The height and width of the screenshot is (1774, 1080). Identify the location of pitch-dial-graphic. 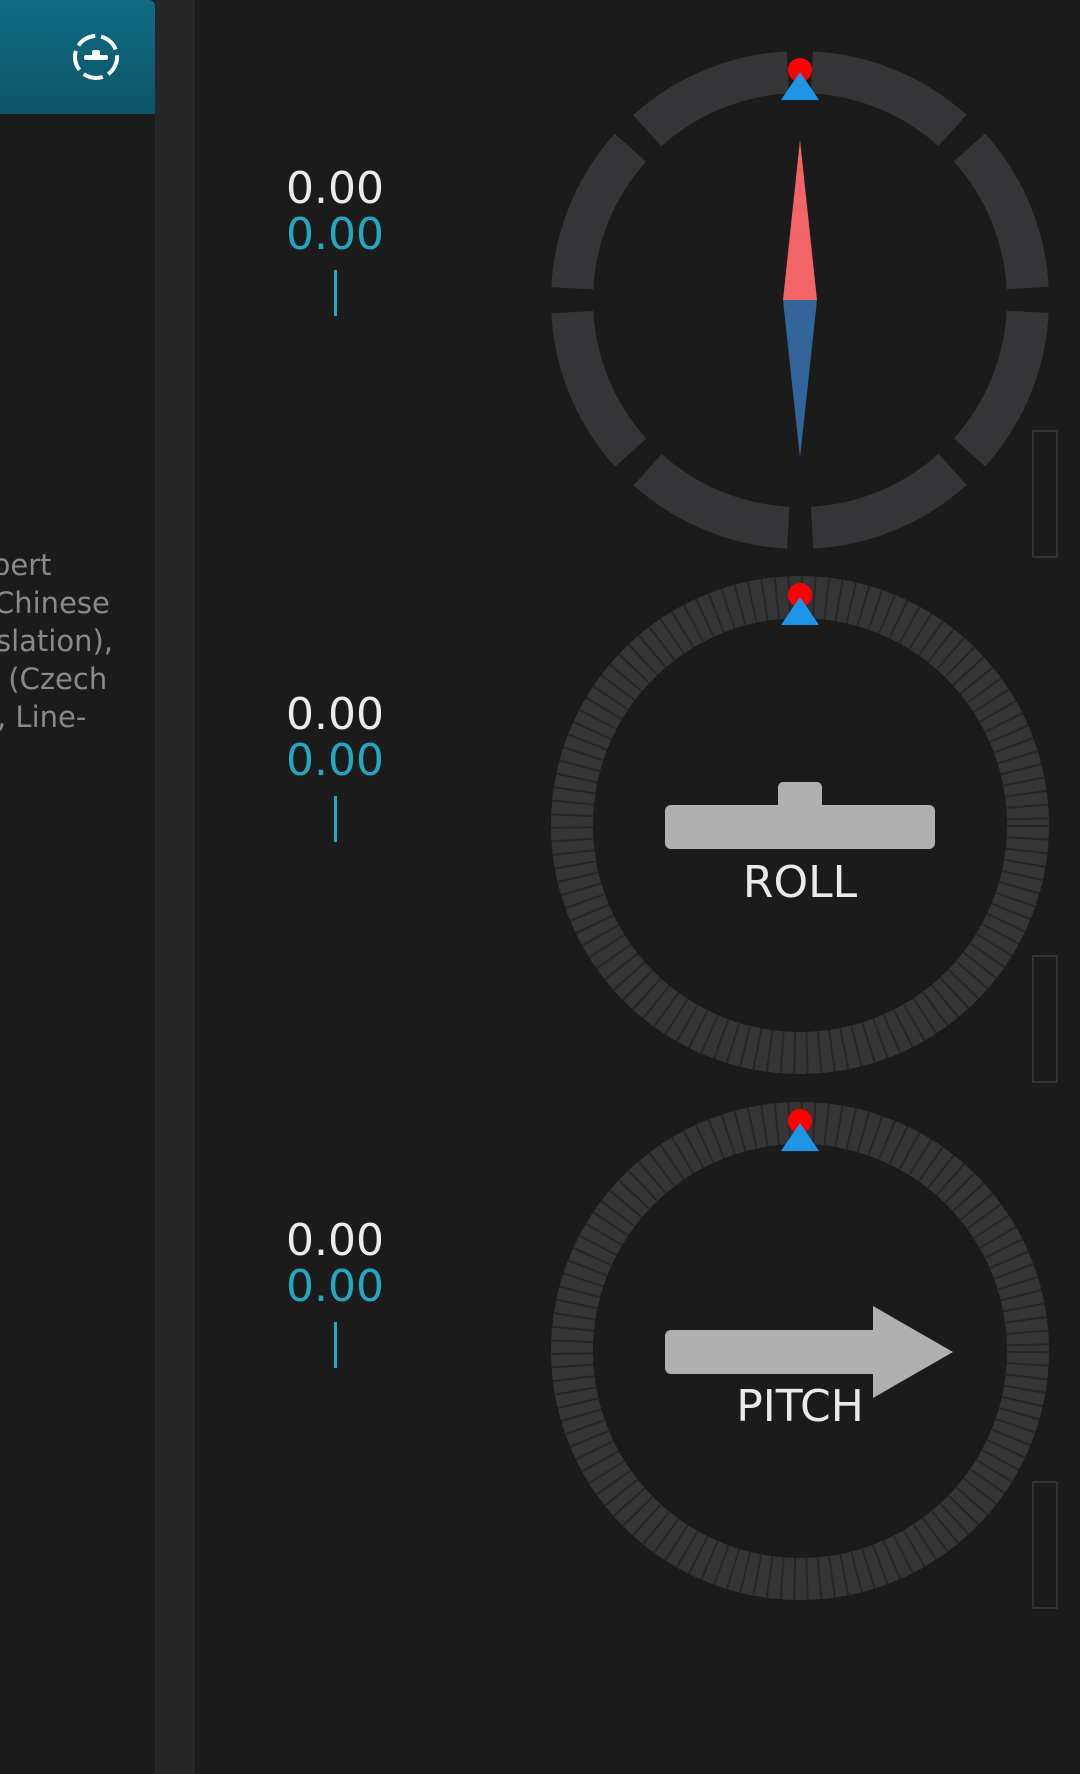
(800, 1351).